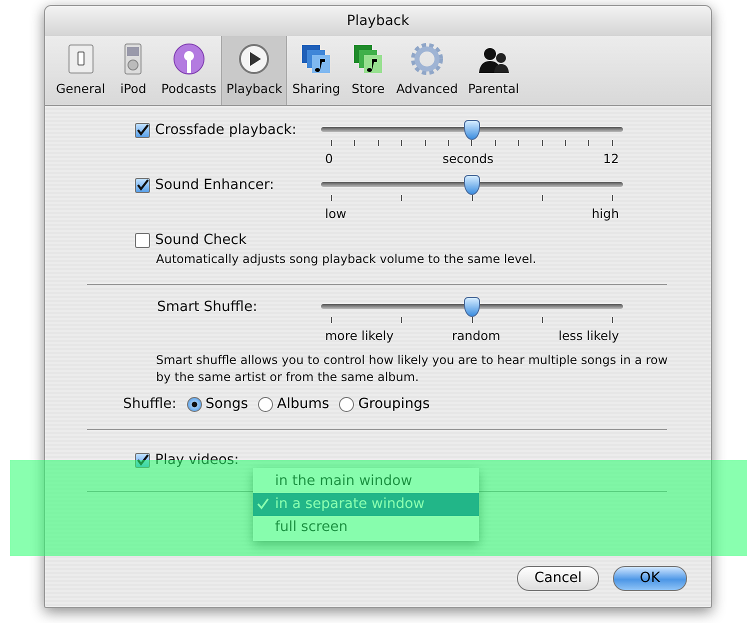 This screenshot has height=623, width=747. Describe the element at coordinates (611, 159) in the screenshot. I see `scale-label: 12` at that location.